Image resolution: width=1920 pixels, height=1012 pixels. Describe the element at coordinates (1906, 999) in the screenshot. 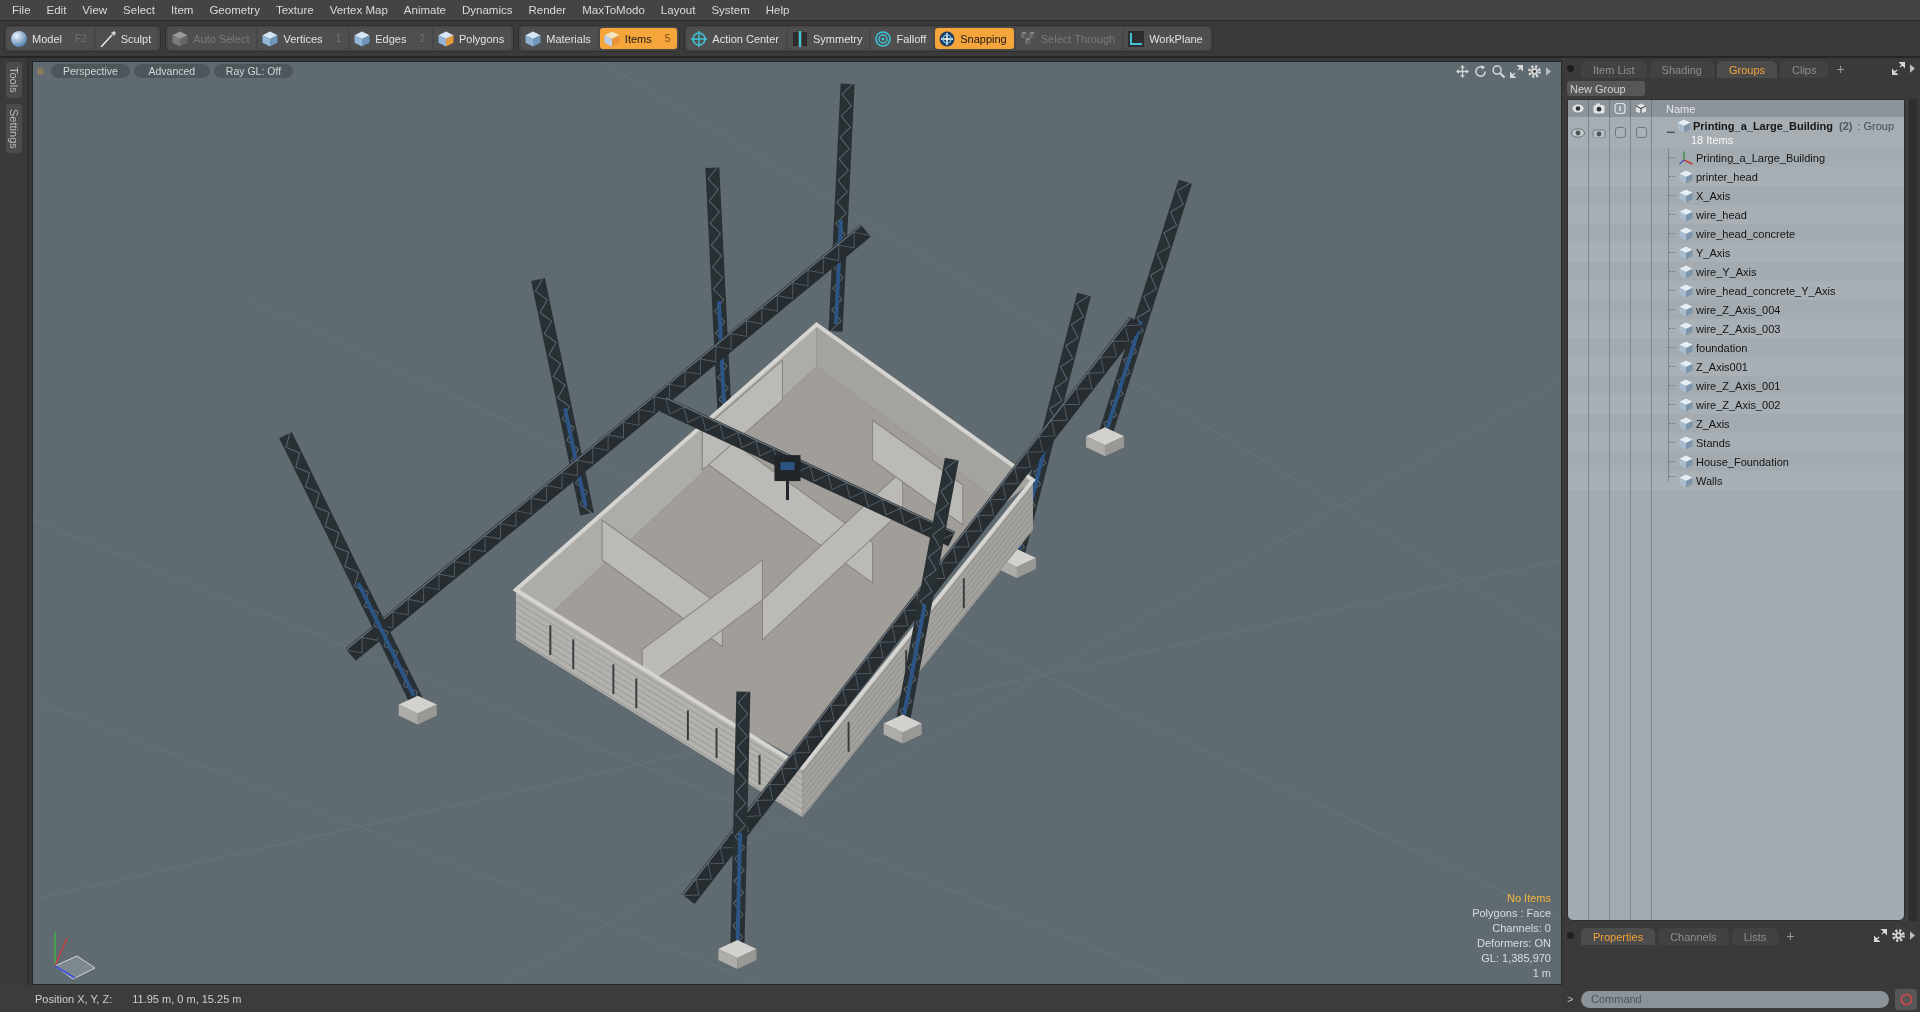

I see `command-button` at that location.